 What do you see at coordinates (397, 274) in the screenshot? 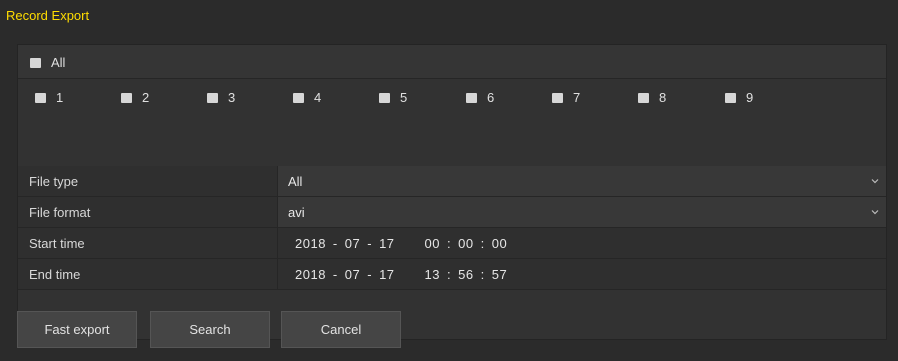
I see `end-time-datetime: 2018 - 07 - 17 13 : 56 : 57` at bounding box center [397, 274].